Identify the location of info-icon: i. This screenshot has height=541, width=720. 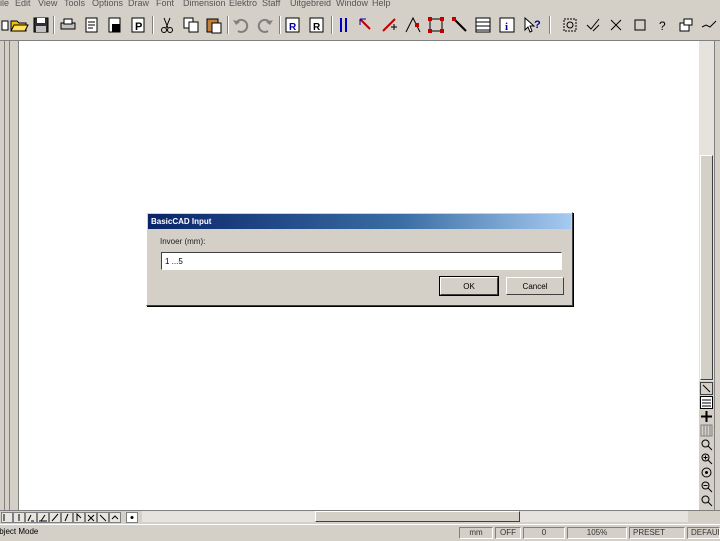
(507, 25).